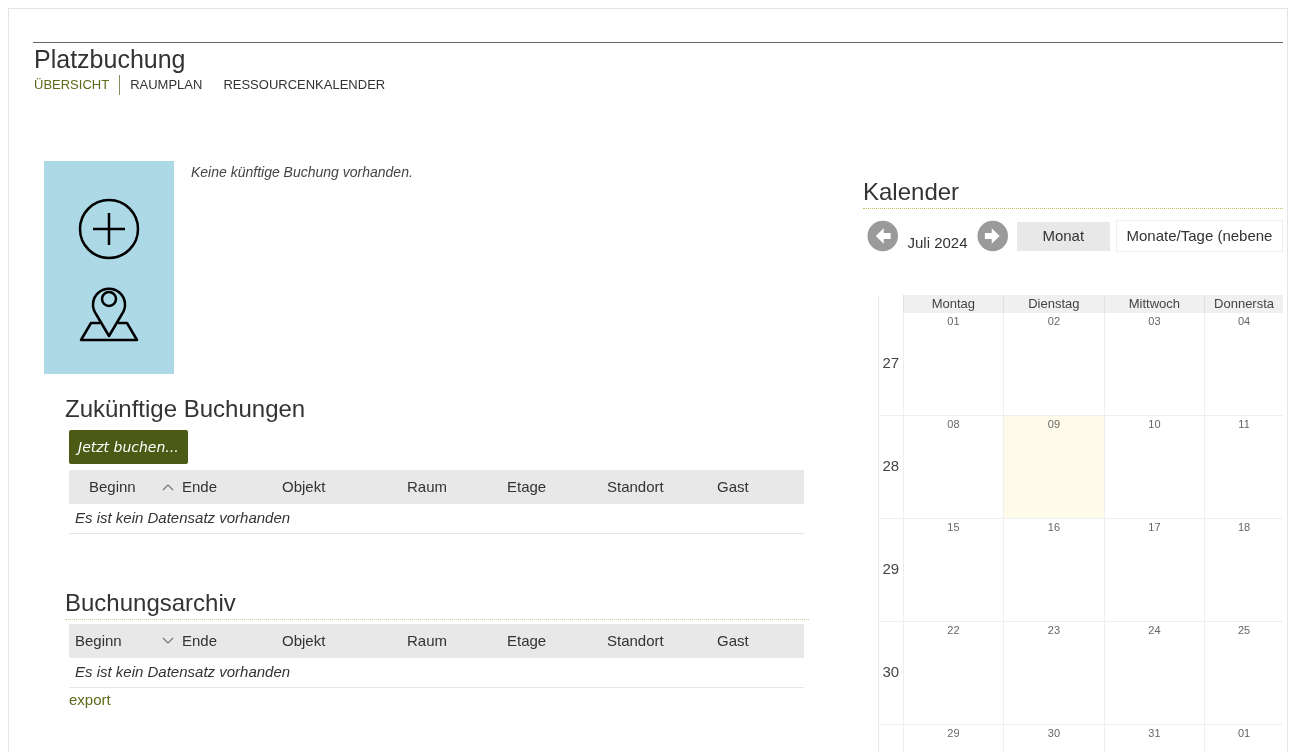  What do you see at coordinates (953, 303) in the screenshot?
I see `weekday-header: Montag` at bounding box center [953, 303].